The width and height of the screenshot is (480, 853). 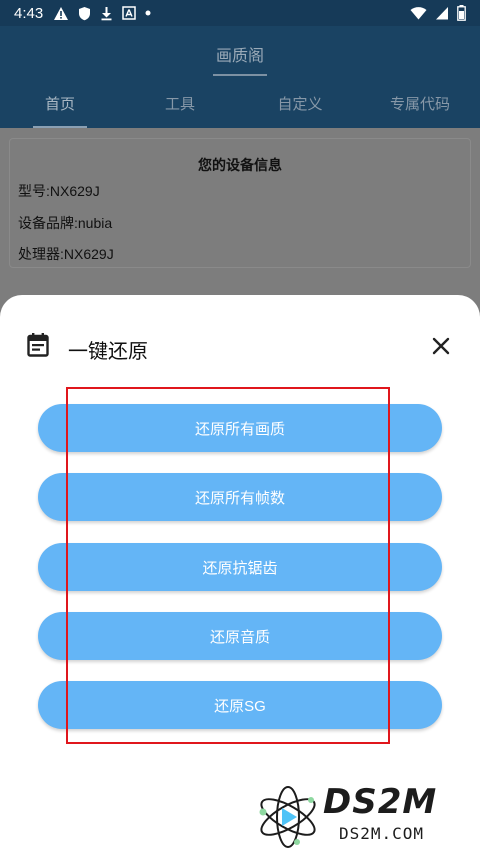 What do you see at coordinates (240, 567) in the screenshot?
I see `restore-antialiasing-button: 还原抗锯齿` at bounding box center [240, 567].